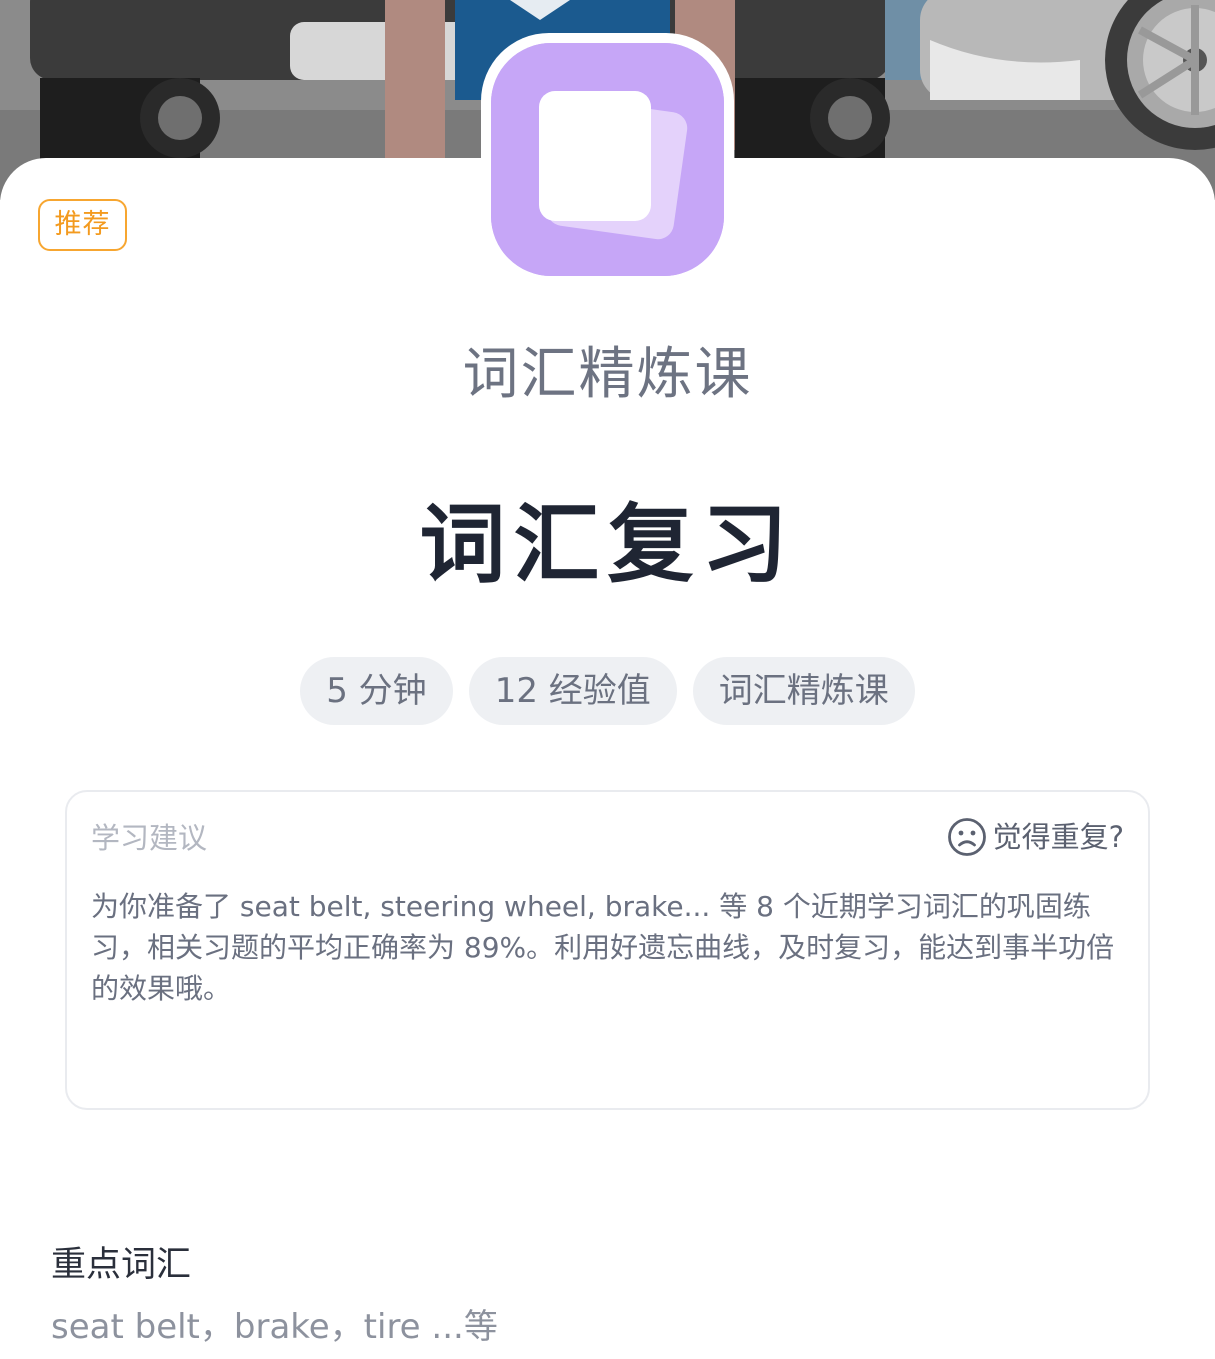 This screenshot has width=1215, height=1359. I want to click on chip-course: 词汇精炼课, so click(803, 691).